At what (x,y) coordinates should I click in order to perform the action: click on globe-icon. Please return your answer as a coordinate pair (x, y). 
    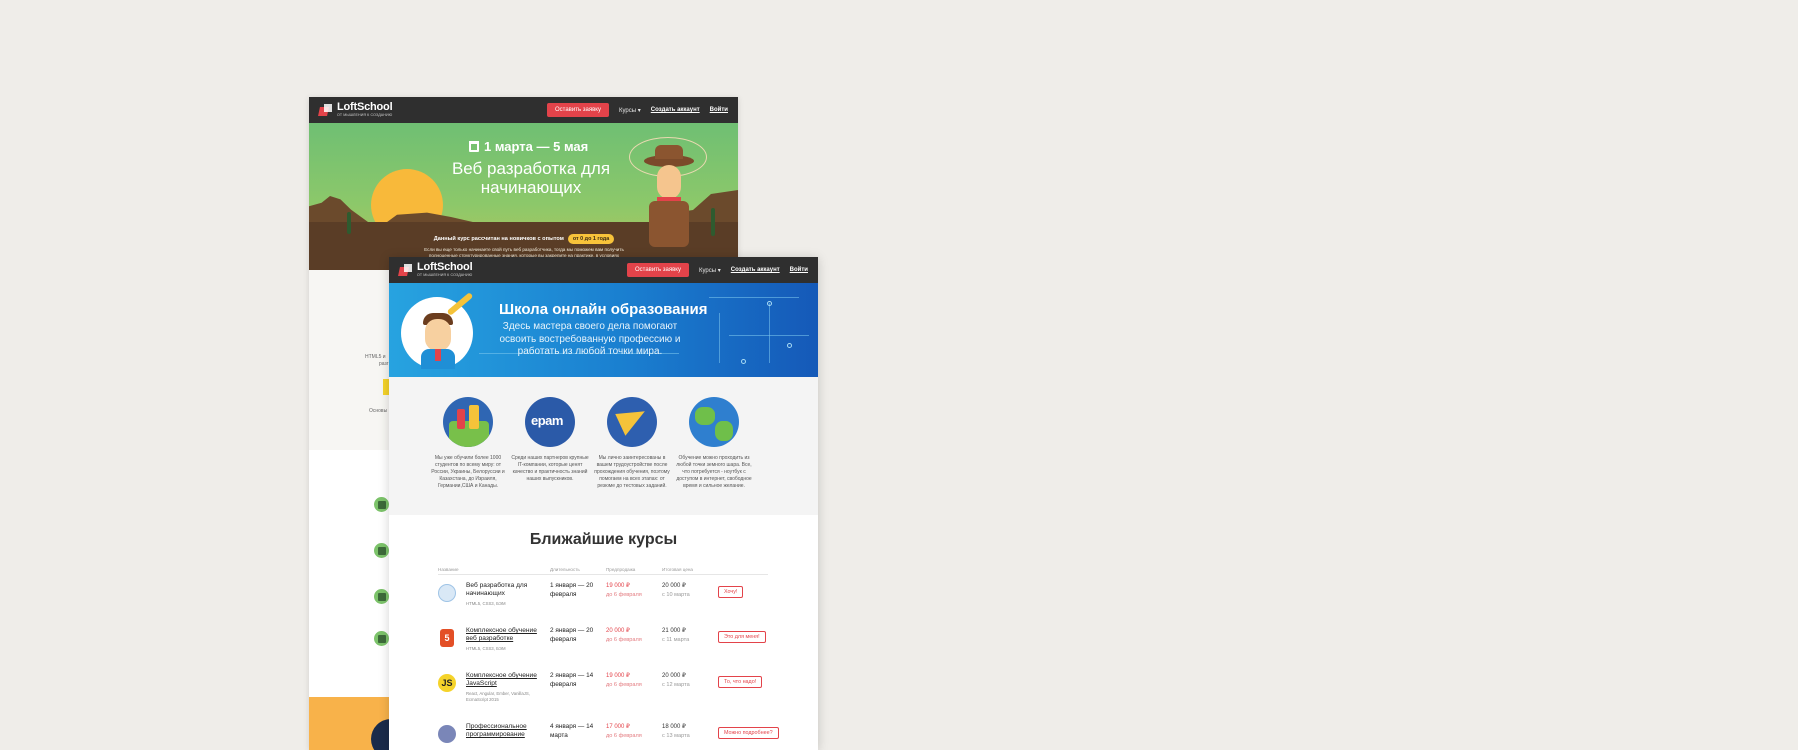
    Looking at the image, I should click on (714, 422).